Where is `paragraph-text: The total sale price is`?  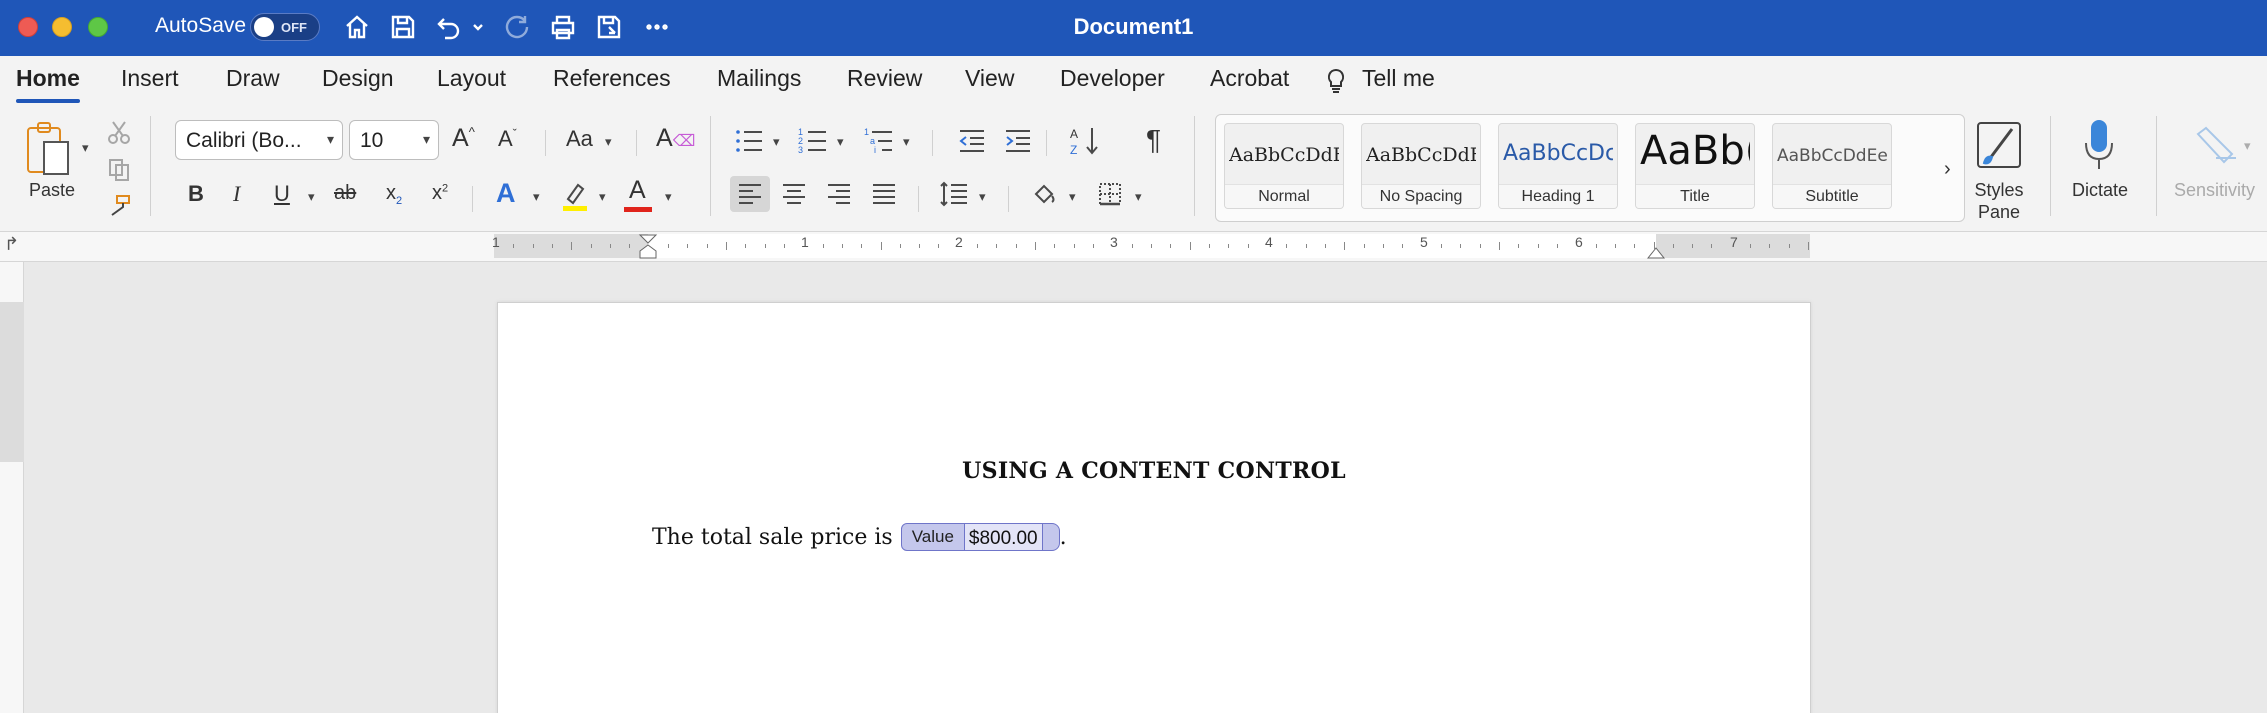
paragraph-text: The total sale price is is located at coordinates (772, 537).